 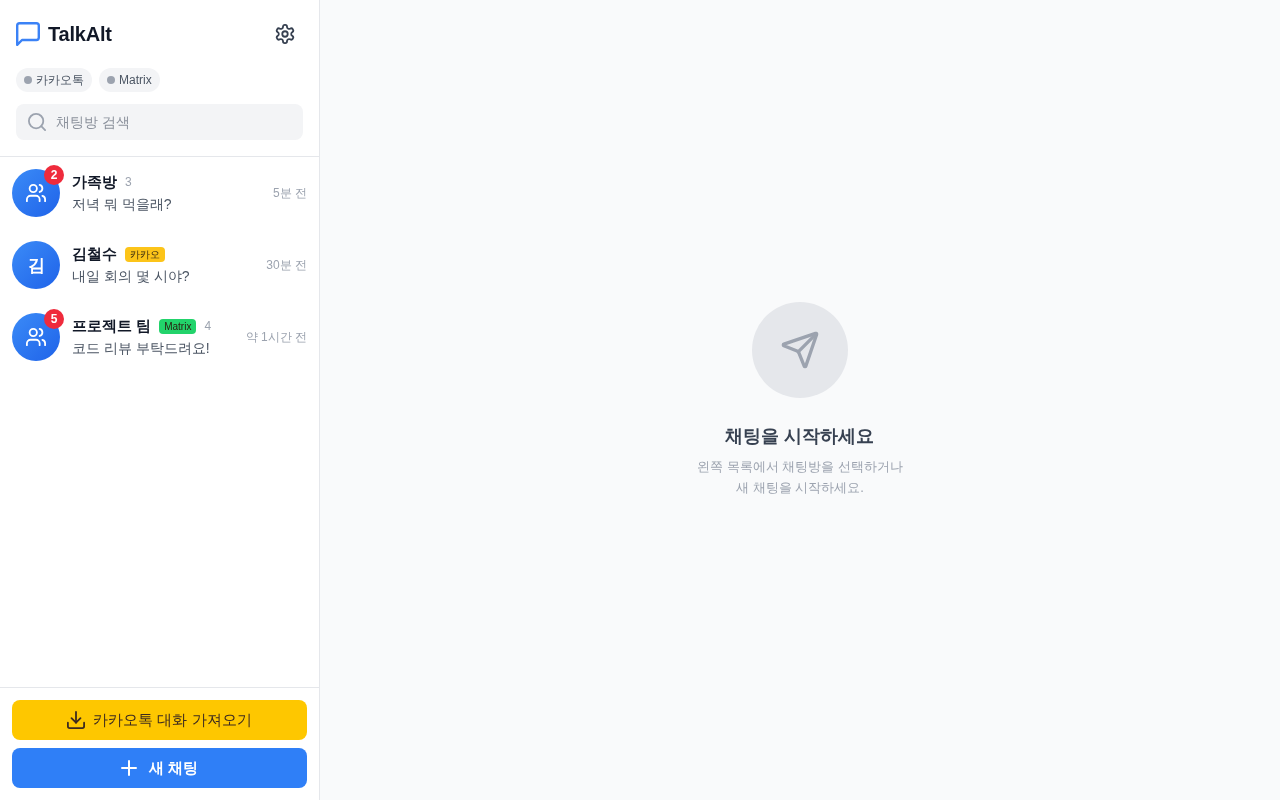 I want to click on connection-label: Matrix, so click(x=135, y=80).